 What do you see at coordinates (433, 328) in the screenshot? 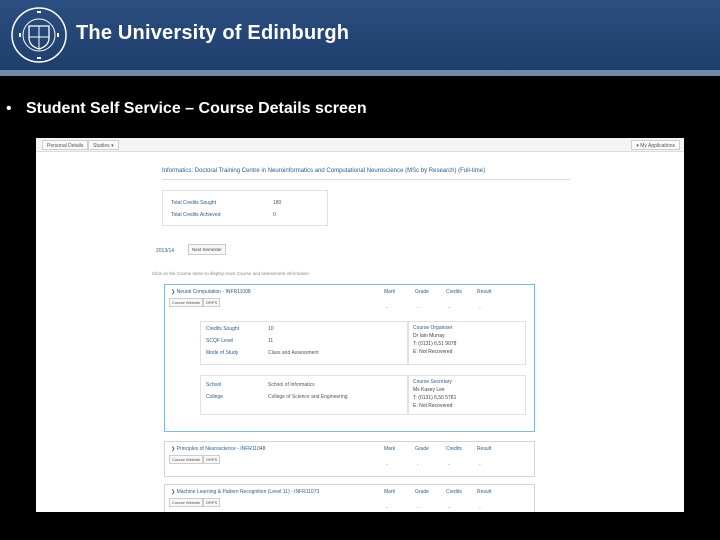
I see `organiser-heading: Course Organiser` at bounding box center [433, 328].